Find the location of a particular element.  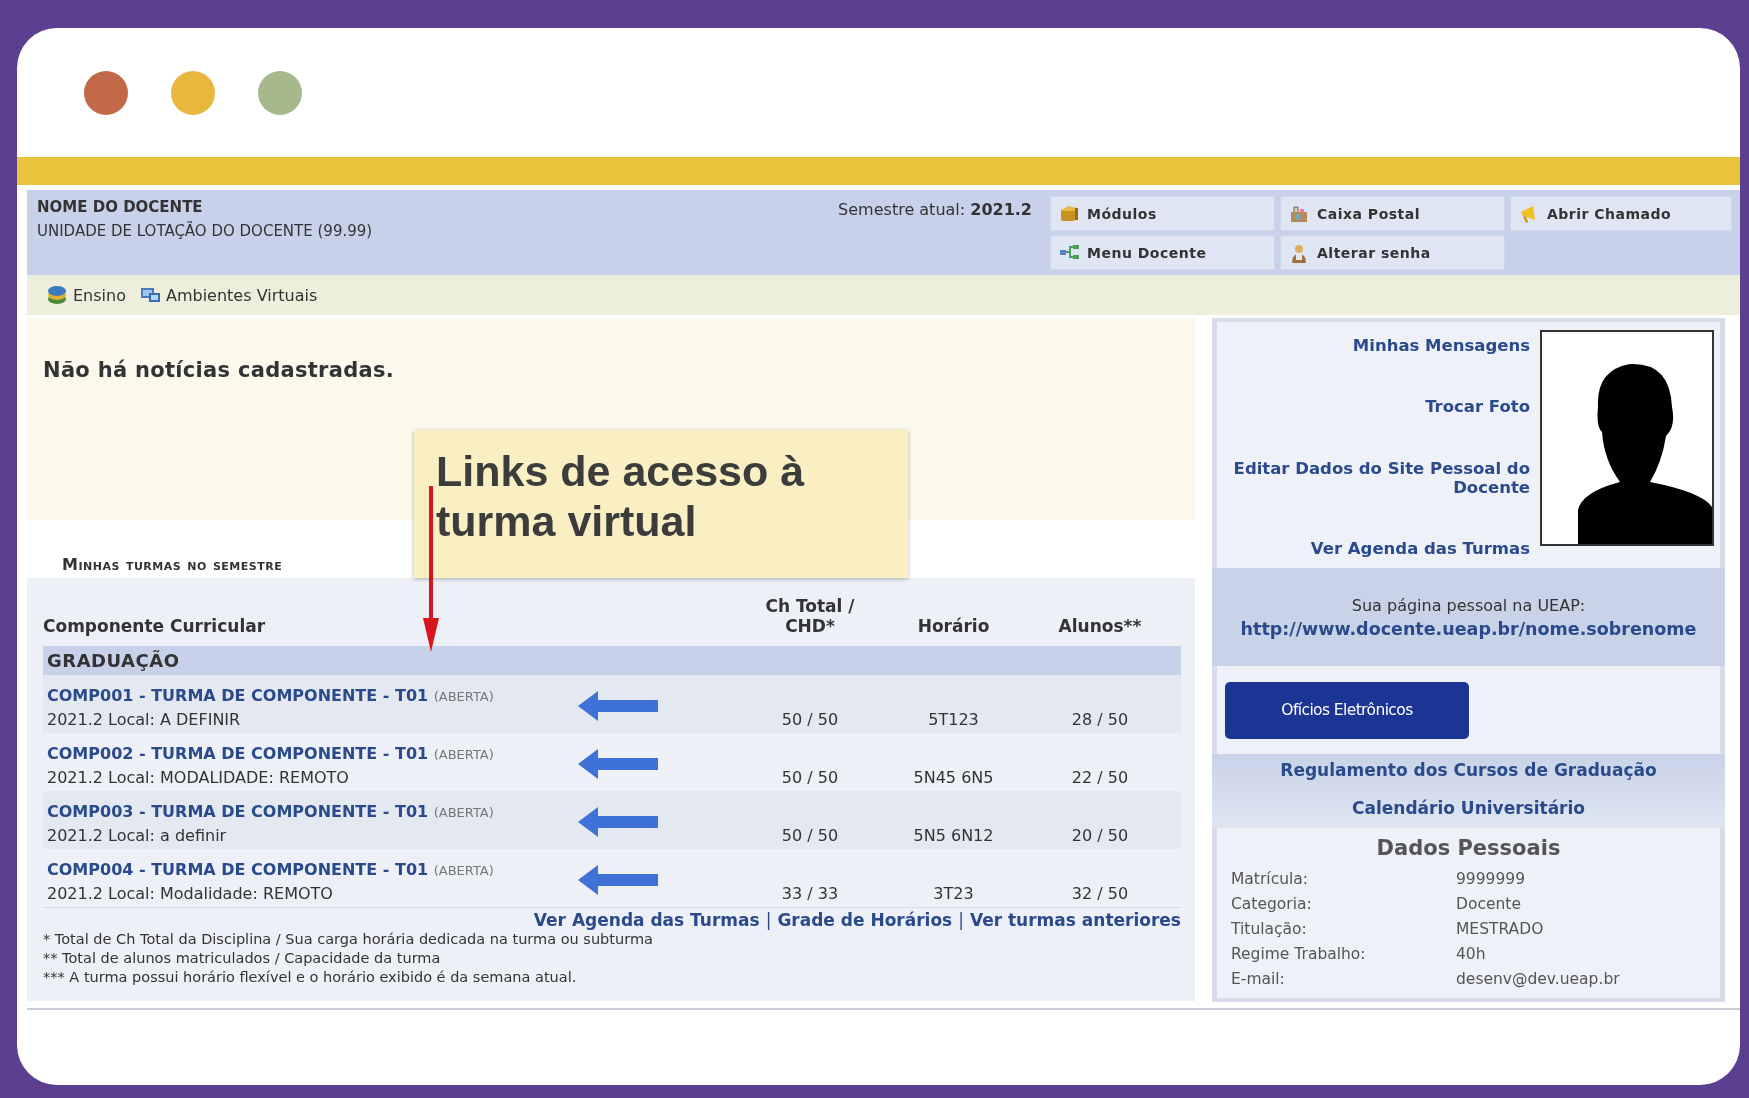

class-detail: 2021.2 Local: MODALIDADE: REMOTO is located at coordinates (198, 777).